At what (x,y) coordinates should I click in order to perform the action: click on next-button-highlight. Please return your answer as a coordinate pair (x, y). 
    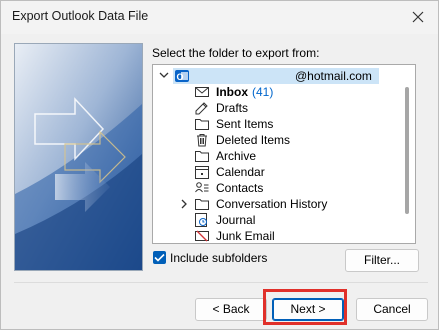
    Looking at the image, I should click on (305, 307).